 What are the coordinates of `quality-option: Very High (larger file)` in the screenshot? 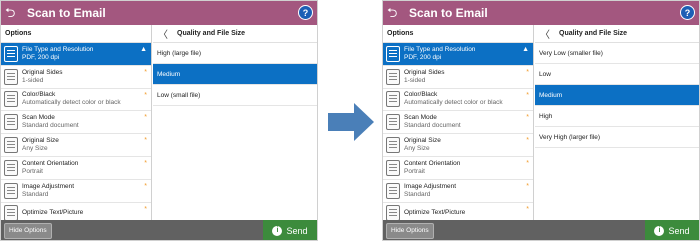 It's located at (617, 137).